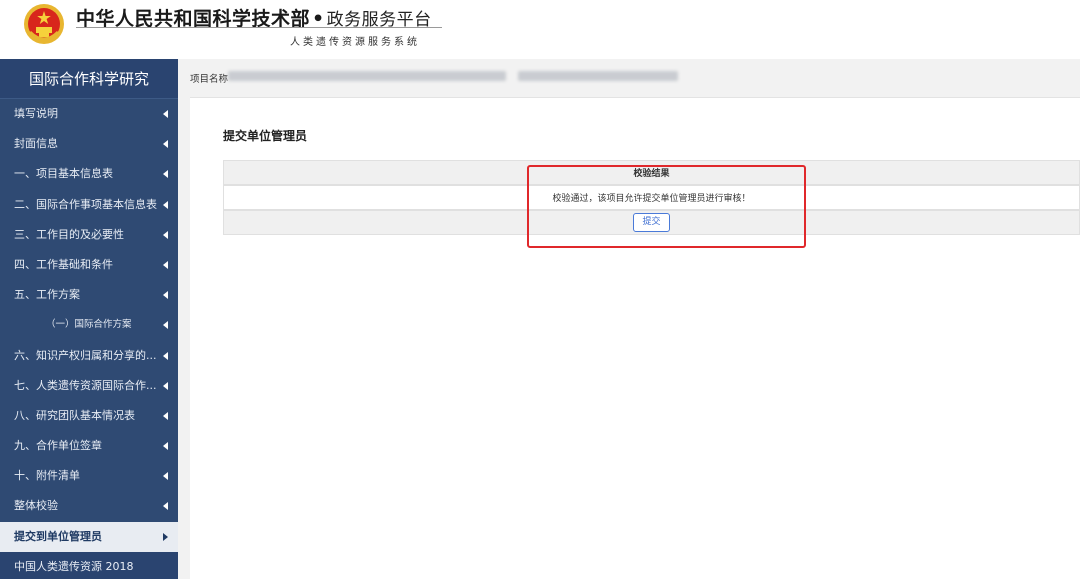 The image size is (1080, 579). I want to click on sidebar-title: 国际合作科学研究, so click(89, 79).